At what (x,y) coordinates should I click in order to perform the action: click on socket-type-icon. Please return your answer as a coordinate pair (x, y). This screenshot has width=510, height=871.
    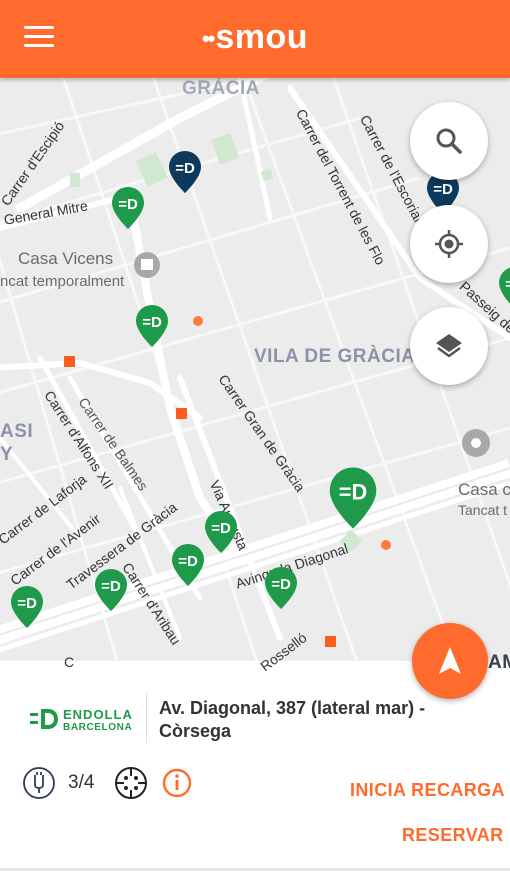
    Looking at the image, I should click on (131, 783).